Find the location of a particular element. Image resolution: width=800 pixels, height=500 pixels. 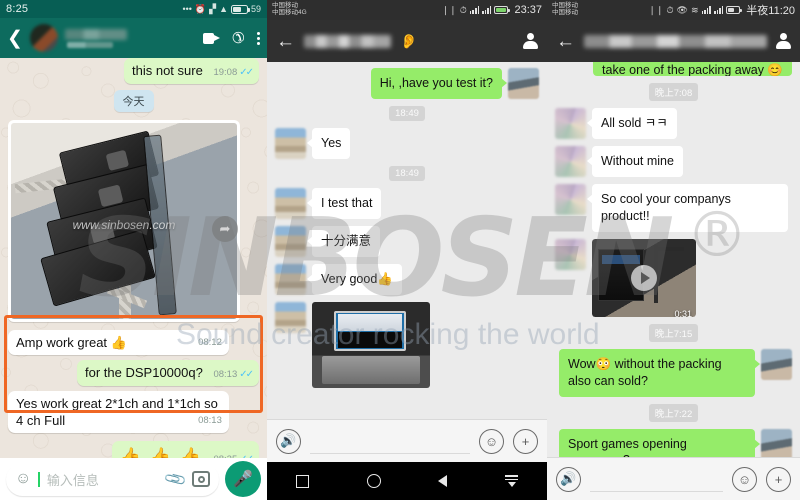

message-bubble-incoming: I test that is located at coordinates (344, 203).